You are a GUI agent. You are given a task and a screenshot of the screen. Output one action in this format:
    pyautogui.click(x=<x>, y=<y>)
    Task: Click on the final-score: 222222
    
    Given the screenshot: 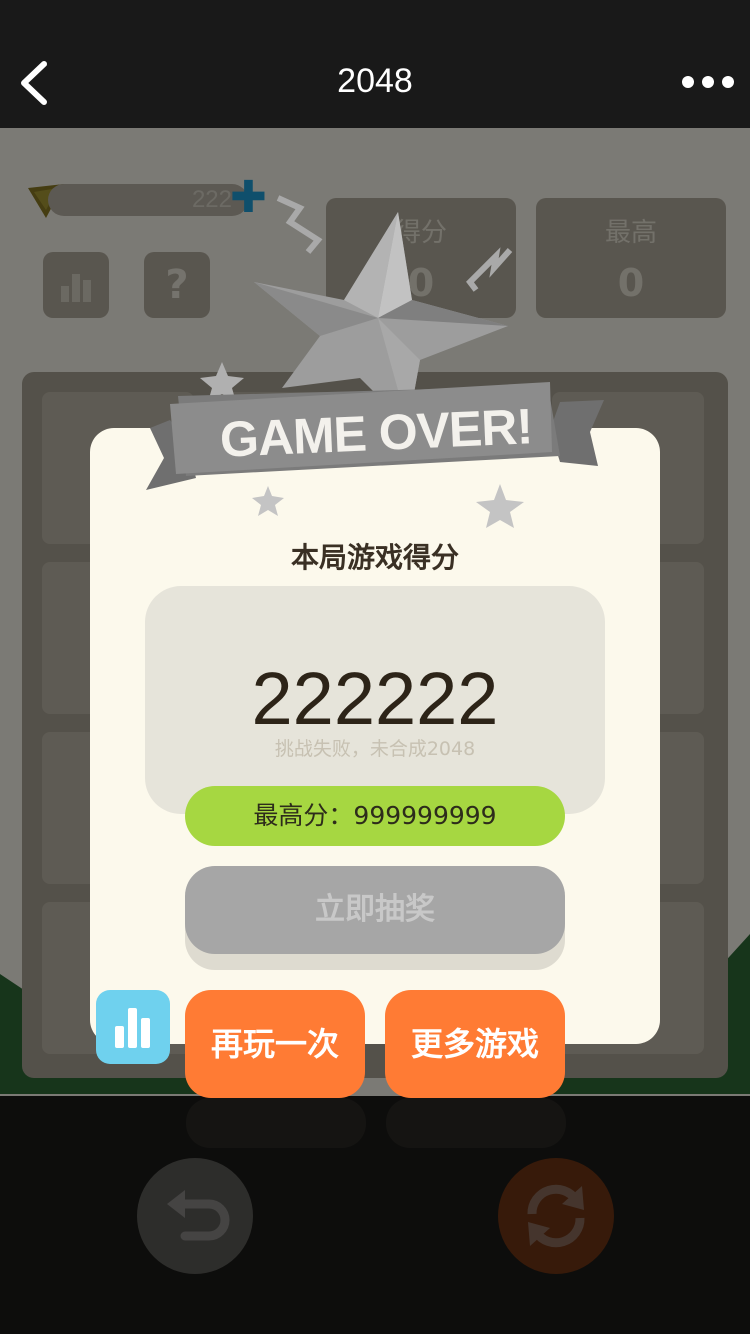 What is the action you would take?
    pyautogui.click(x=375, y=698)
    